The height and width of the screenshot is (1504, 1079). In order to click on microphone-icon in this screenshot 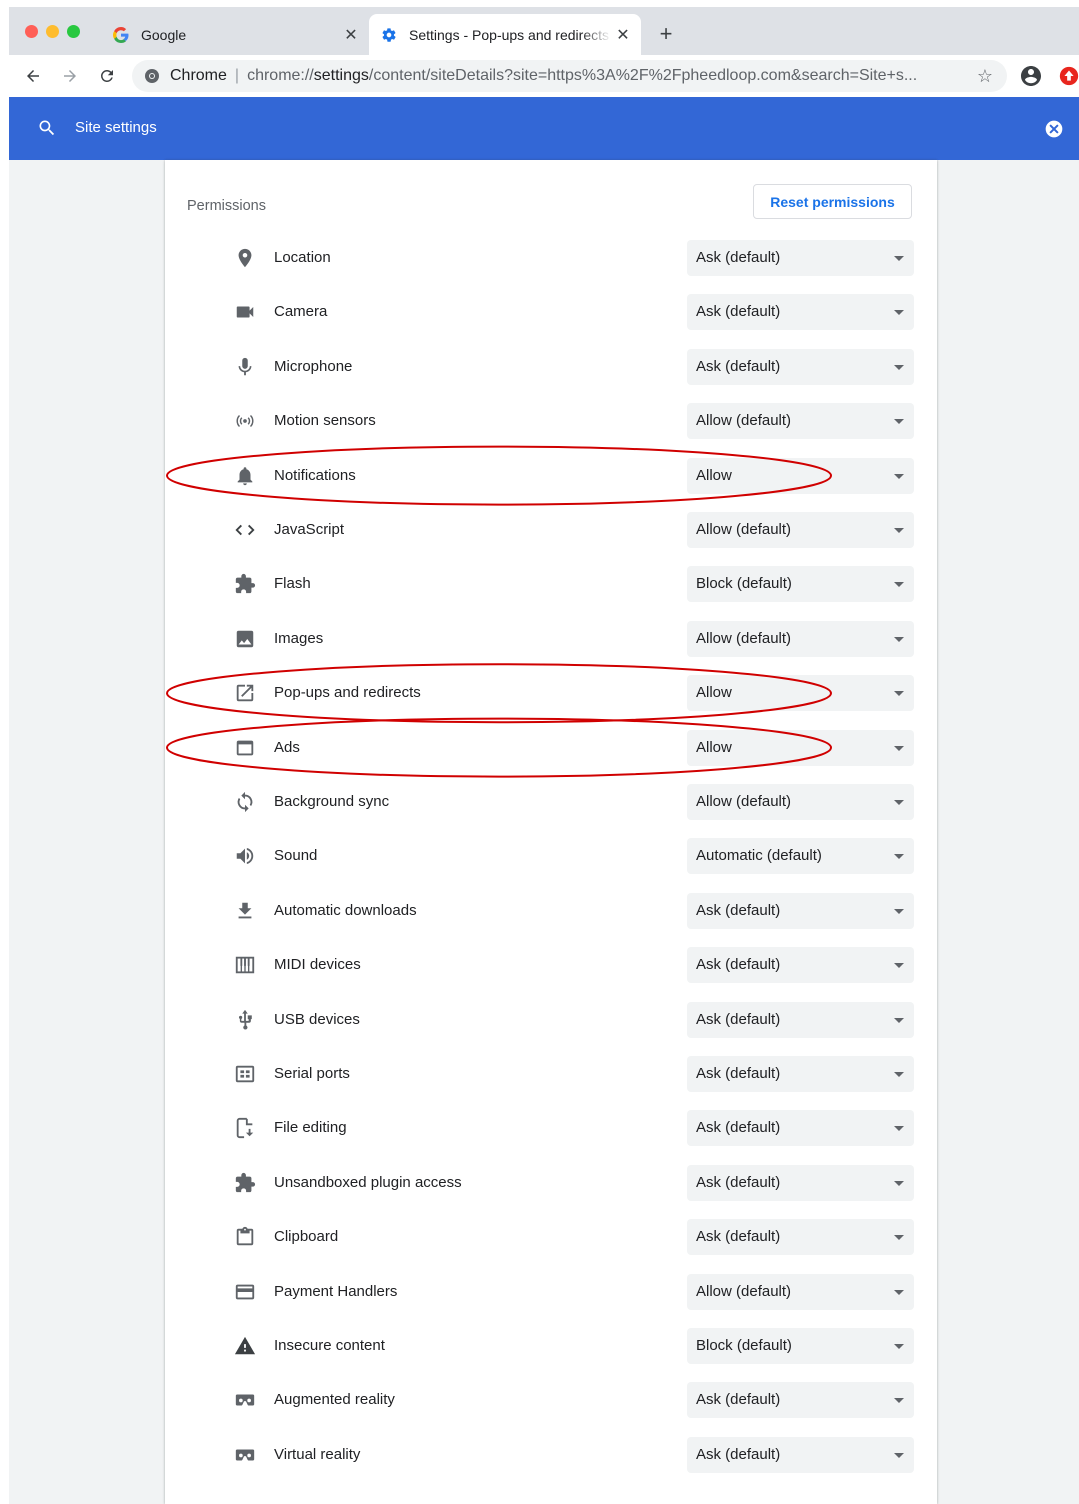, I will do `click(245, 367)`.